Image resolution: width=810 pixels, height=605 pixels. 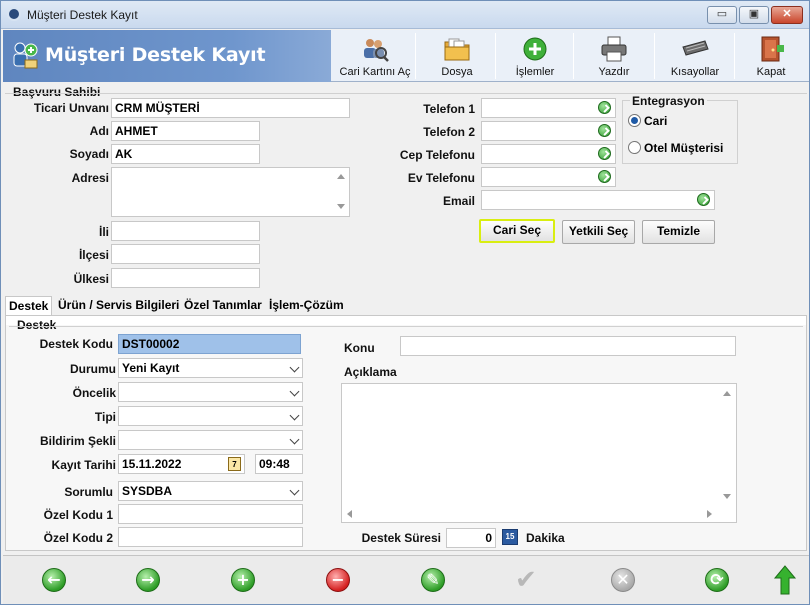 I want to click on description-scroll-up-icon, so click(x=727, y=393).